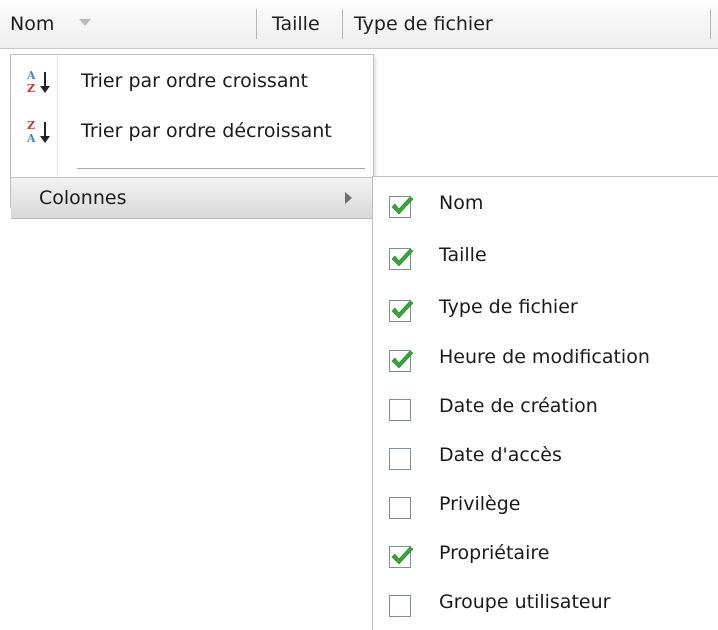 This screenshot has width=718, height=630. I want to click on submenu-item-date-de-creation: Date de création, so click(545, 406).